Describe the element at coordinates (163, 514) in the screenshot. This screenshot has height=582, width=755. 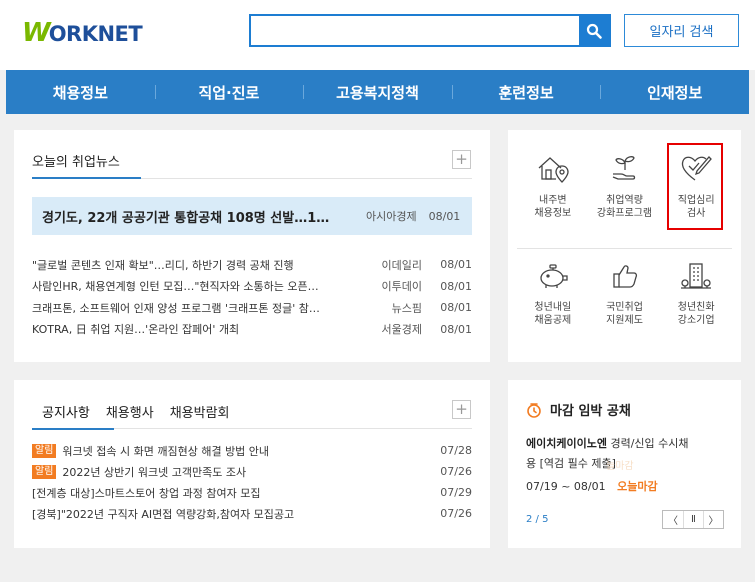
I see `notice-title: [경북]"2022년 구직자 AI면접 역량강화,참여자 모집공고` at that location.